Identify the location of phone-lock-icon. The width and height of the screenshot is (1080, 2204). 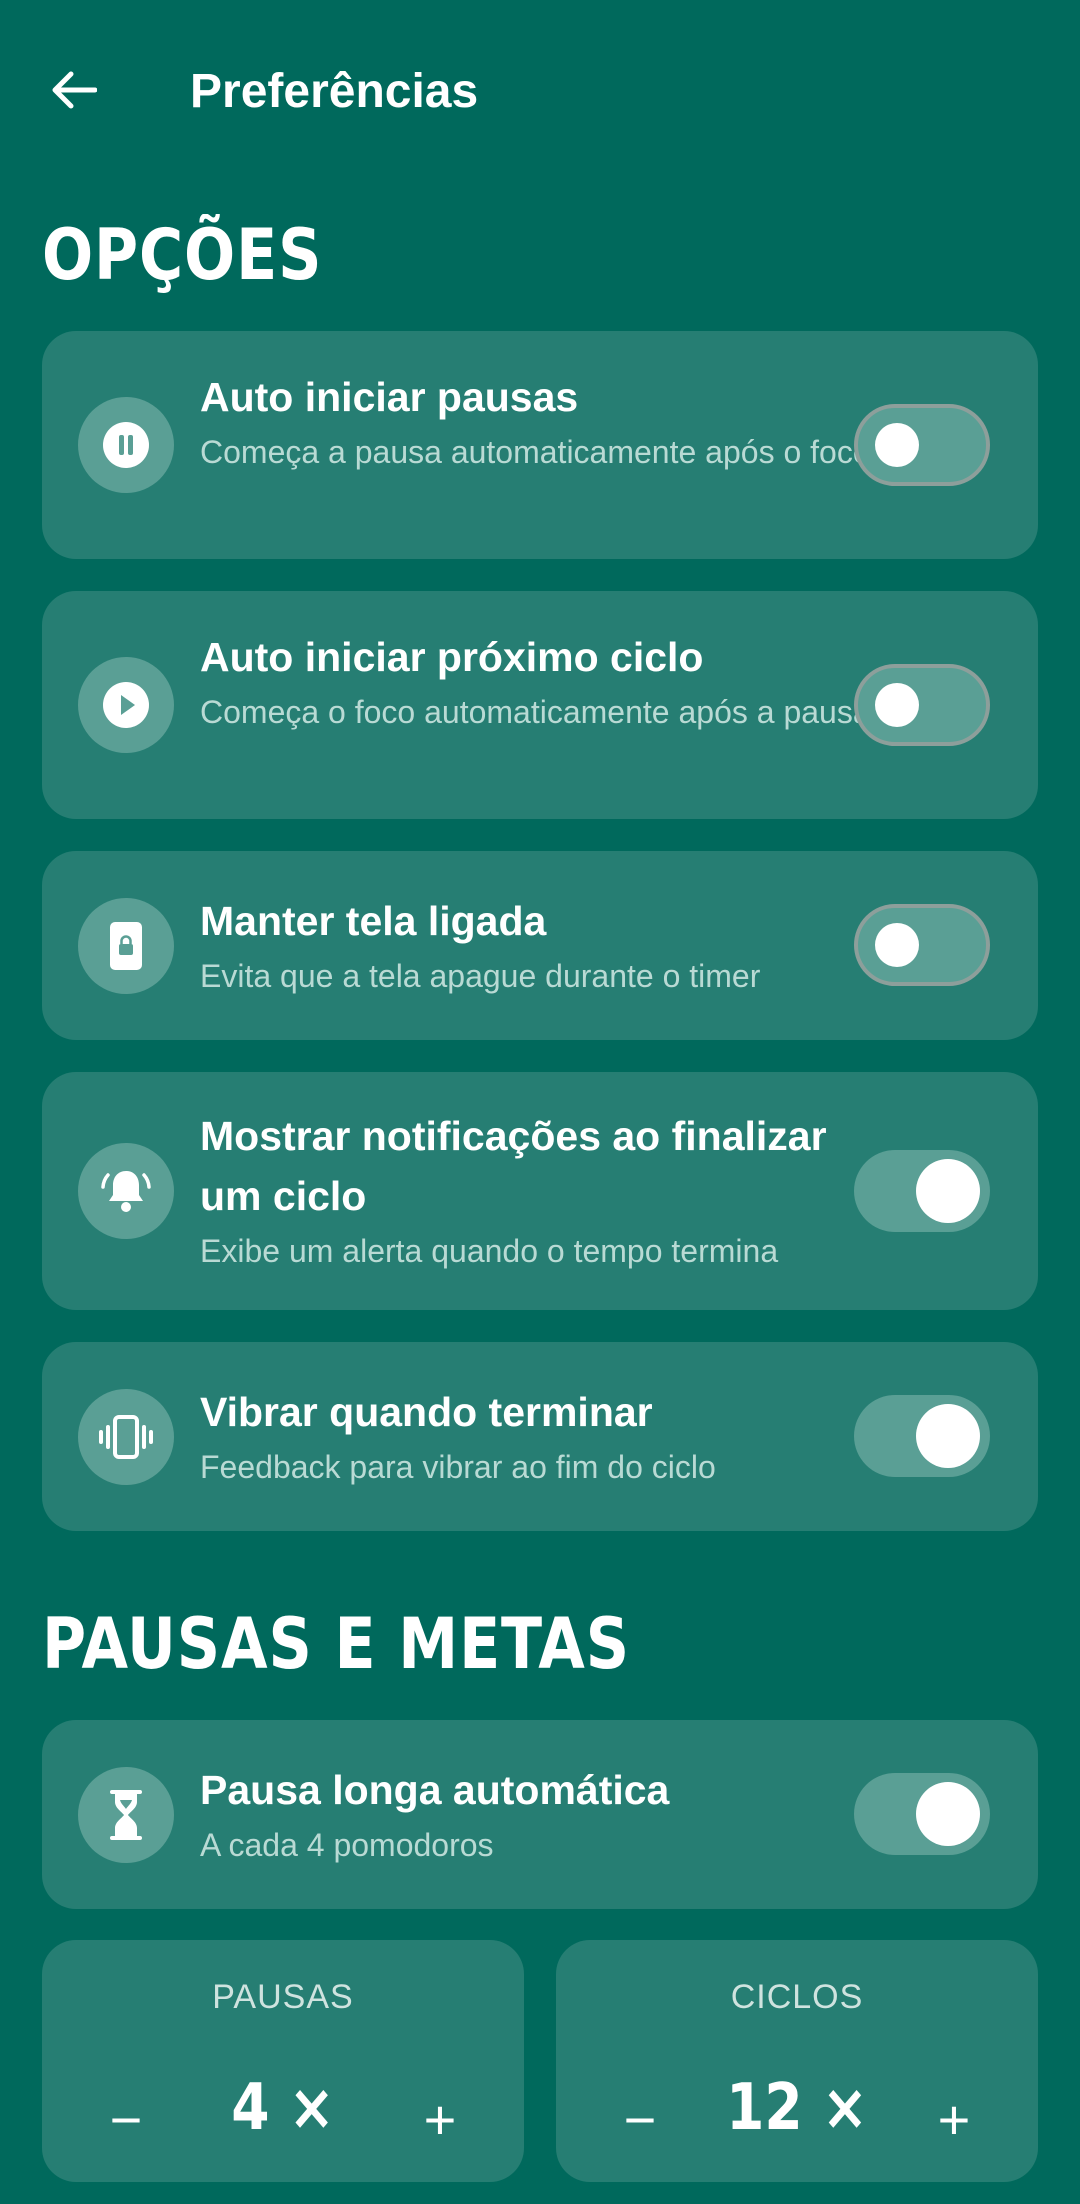
(126, 946).